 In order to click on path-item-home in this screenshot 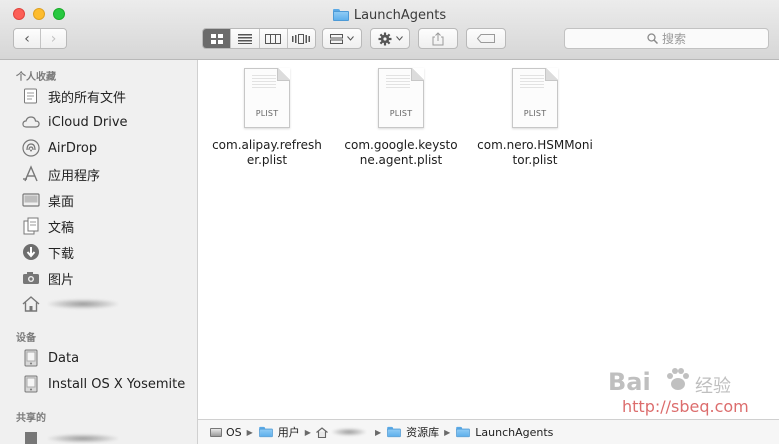, I will do `click(343, 432)`.